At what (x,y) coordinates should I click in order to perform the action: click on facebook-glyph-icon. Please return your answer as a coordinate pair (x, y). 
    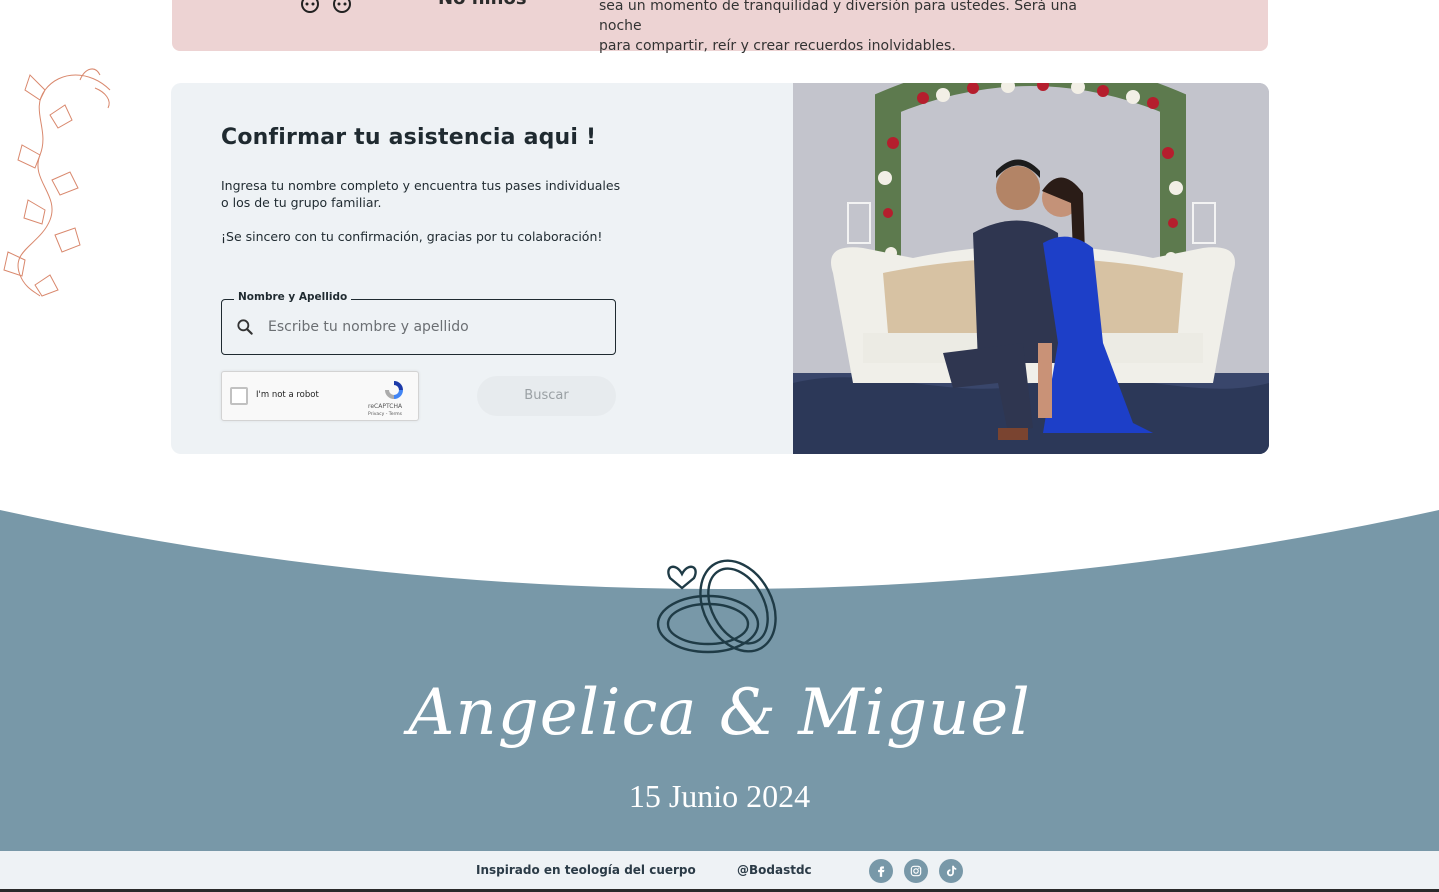
    Looking at the image, I should click on (881, 871).